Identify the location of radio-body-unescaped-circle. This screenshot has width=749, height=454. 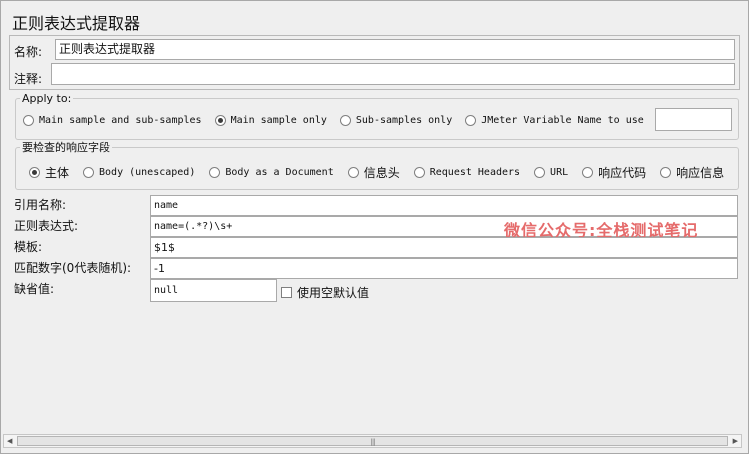
(89, 172).